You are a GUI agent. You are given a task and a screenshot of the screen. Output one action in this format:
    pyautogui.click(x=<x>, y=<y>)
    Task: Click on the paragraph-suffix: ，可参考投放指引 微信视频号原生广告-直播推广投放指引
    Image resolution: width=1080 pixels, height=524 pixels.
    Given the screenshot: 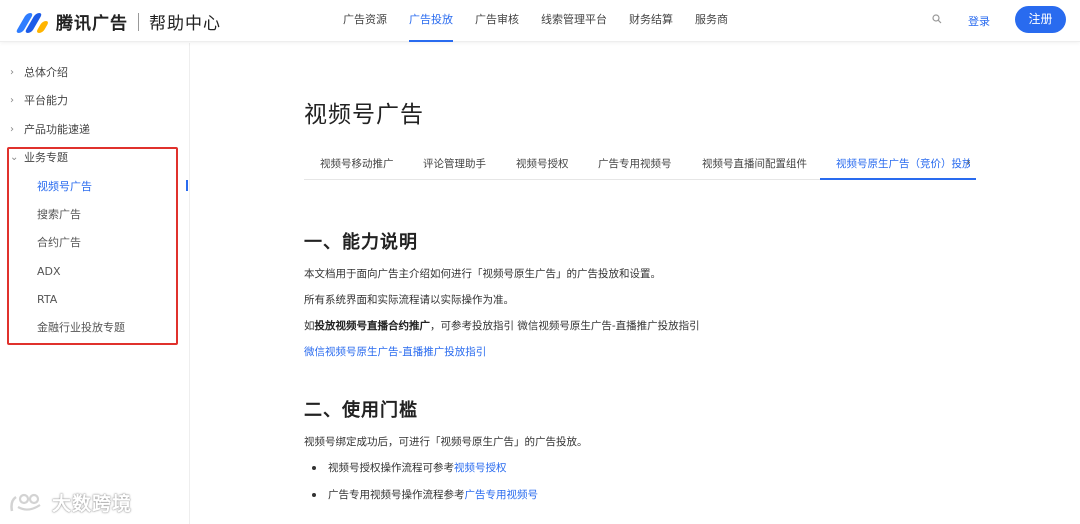 What is the action you would take?
    pyautogui.click(x=565, y=326)
    